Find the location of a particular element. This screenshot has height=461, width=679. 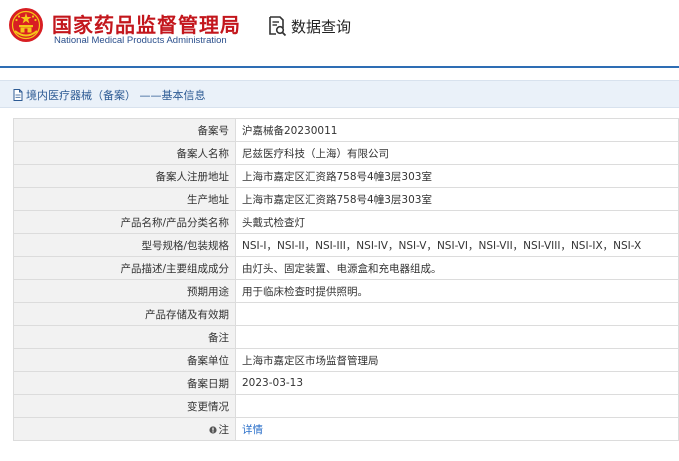

field-label: 备案人名称 is located at coordinates (124, 153).